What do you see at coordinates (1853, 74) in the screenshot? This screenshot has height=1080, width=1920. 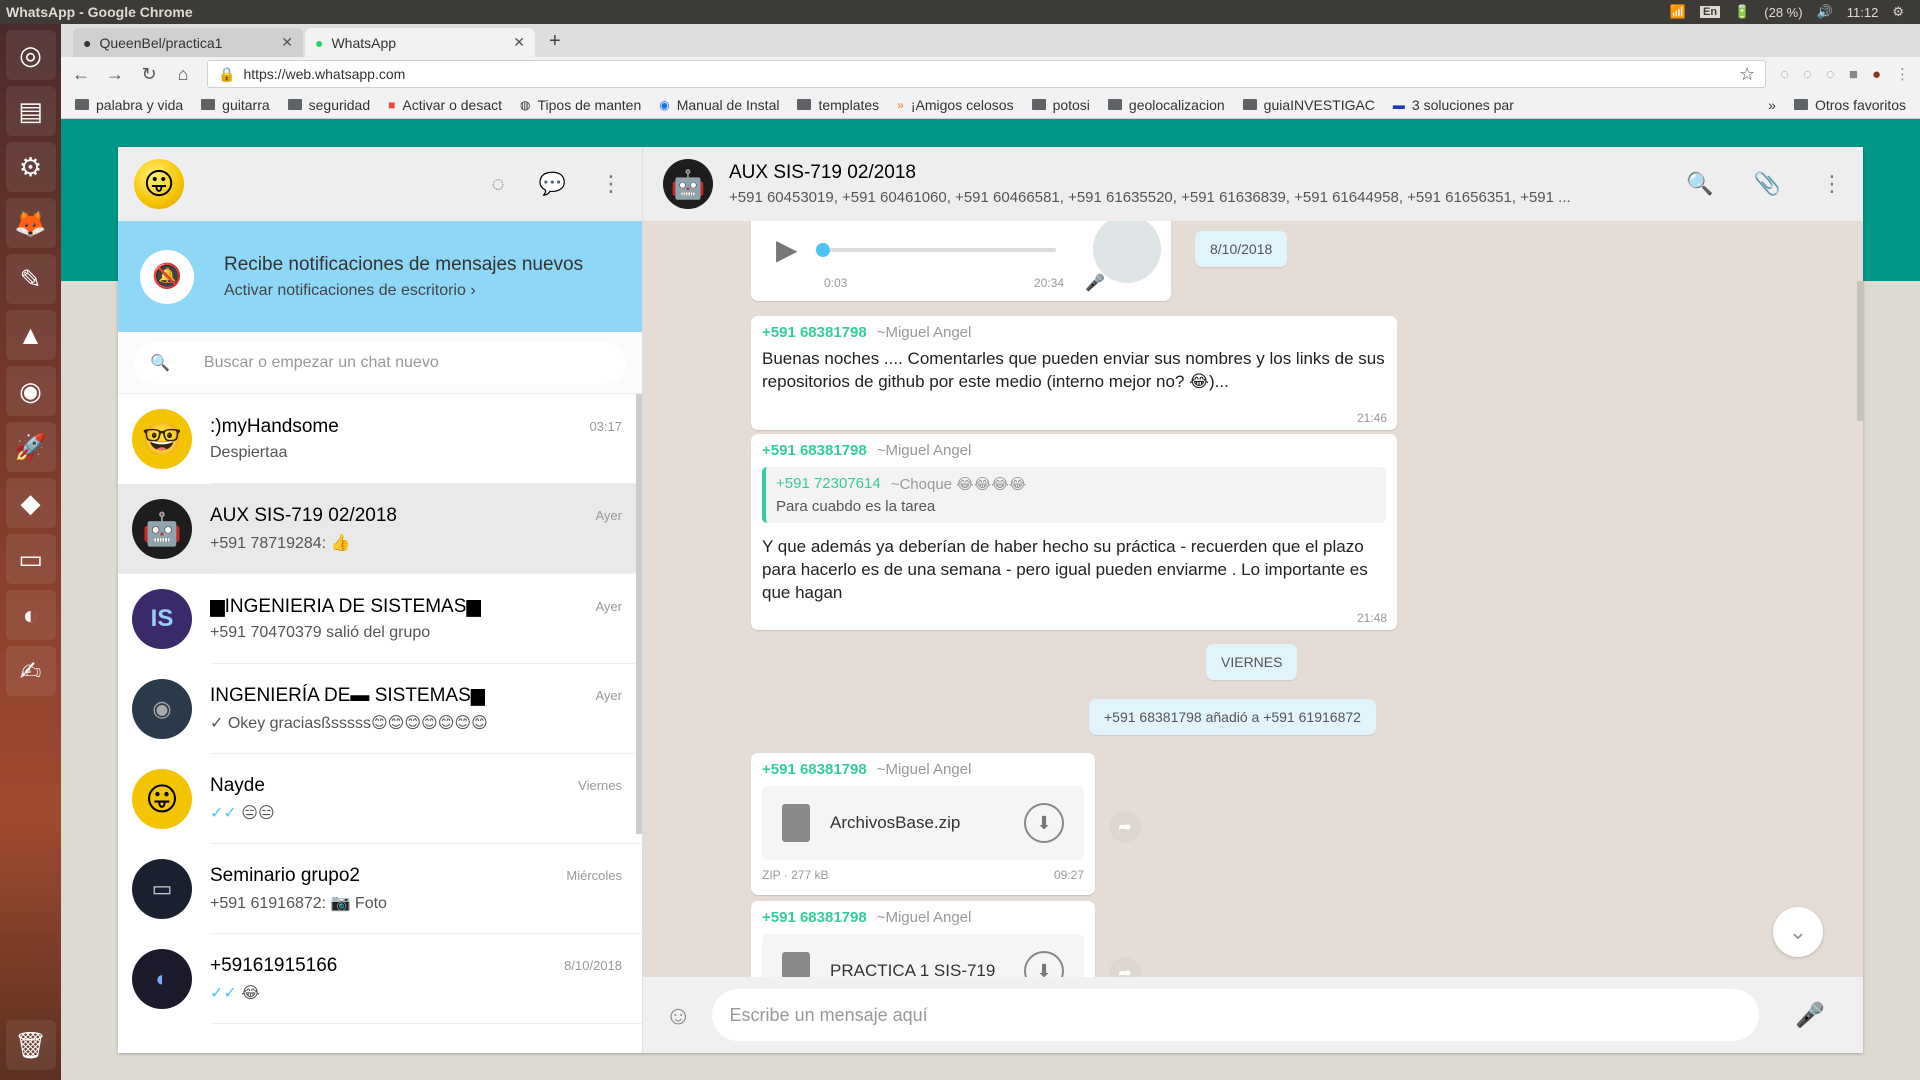 I see `video-camera-icon: ■` at bounding box center [1853, 74].